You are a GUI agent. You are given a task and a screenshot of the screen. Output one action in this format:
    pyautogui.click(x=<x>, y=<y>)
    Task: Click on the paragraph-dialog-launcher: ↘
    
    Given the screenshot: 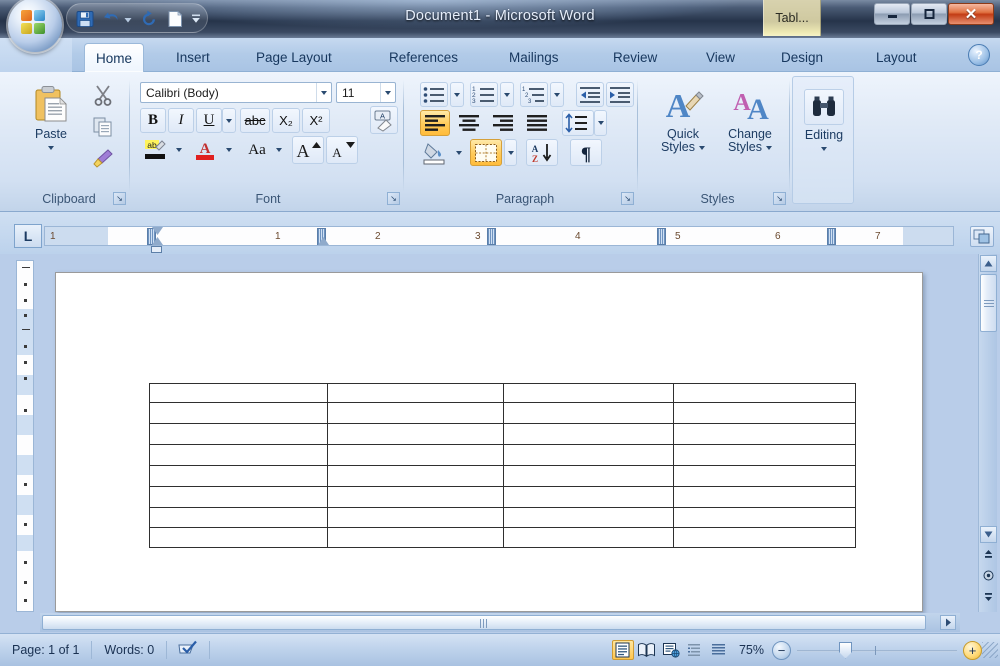 What is the action you would take?
    pyautogui.click(x=627, y=198)
    